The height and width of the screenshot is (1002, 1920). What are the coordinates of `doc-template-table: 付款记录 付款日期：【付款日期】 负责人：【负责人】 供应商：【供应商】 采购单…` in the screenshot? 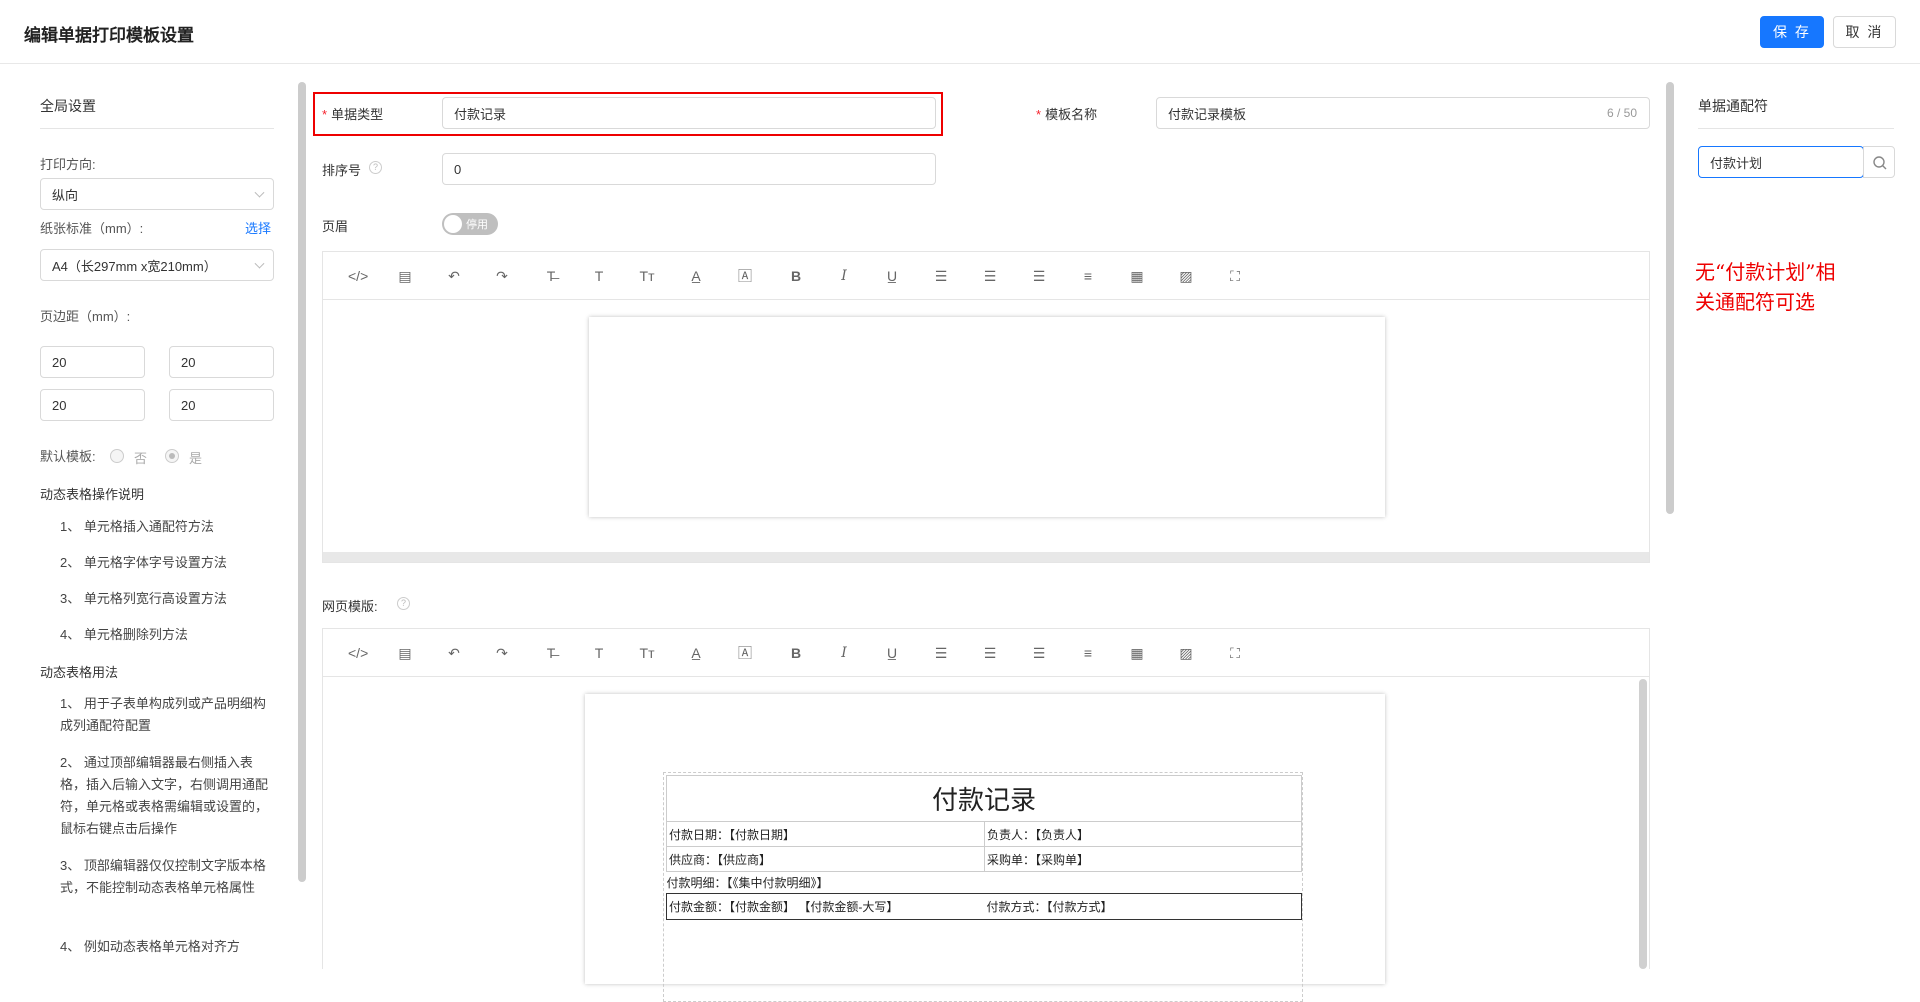 It's located at (984, 847).